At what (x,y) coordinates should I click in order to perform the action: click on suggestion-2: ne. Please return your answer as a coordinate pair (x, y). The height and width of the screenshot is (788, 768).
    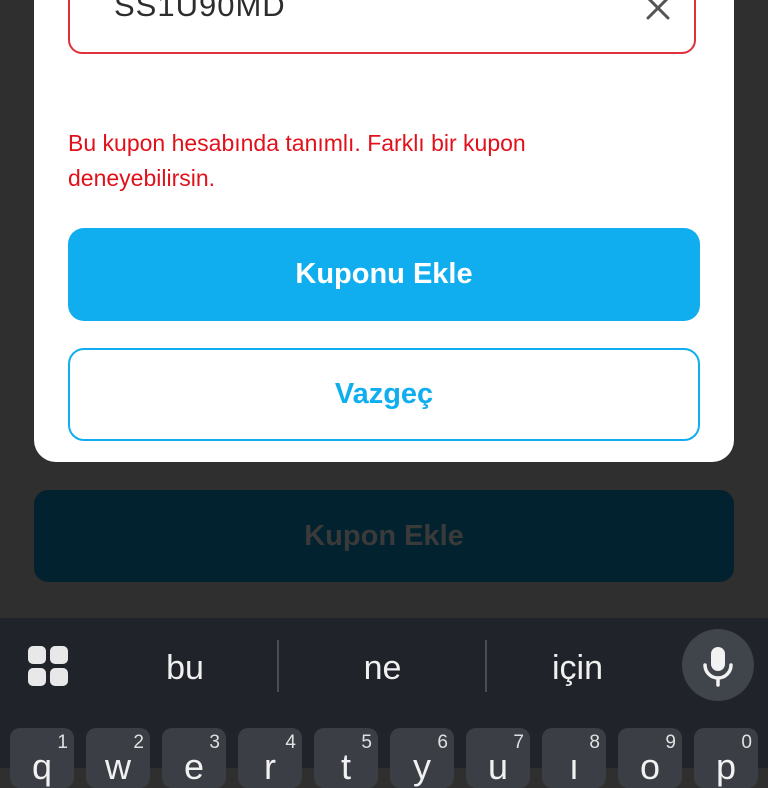
    Looking at the image, I should click on (382, 668).